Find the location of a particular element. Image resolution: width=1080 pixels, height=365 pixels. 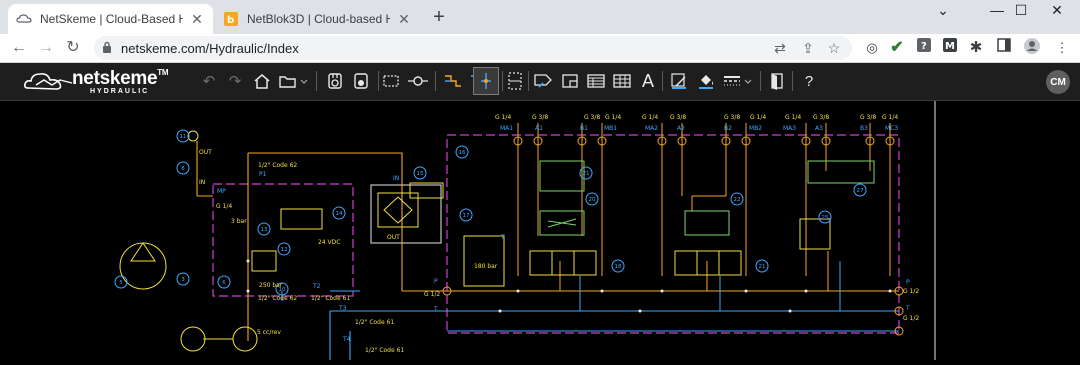

undo-icon: ↶ is located at coordinates (209, 81).